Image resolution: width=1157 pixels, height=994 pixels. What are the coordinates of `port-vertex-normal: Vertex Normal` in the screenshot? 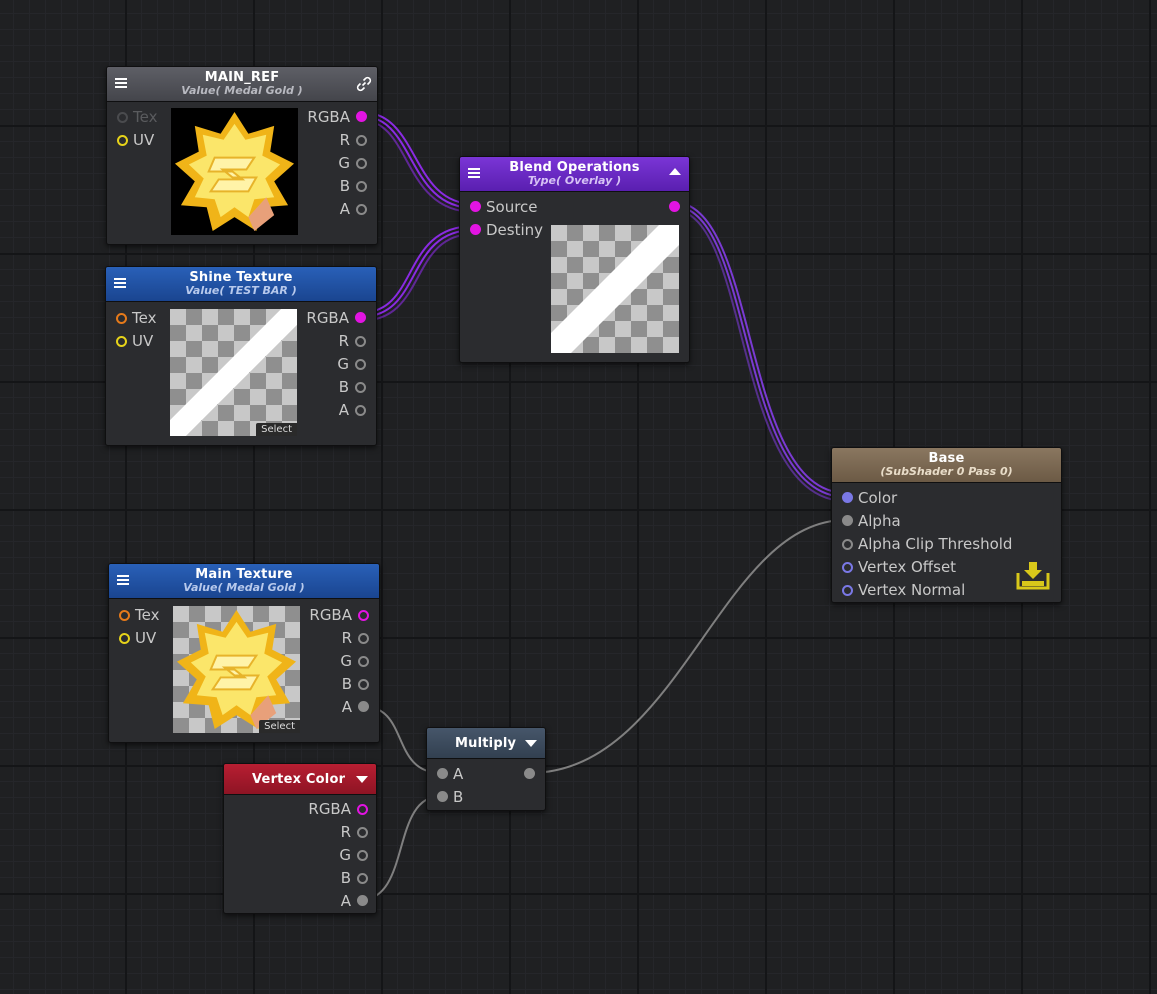 It's located at (903, 590).